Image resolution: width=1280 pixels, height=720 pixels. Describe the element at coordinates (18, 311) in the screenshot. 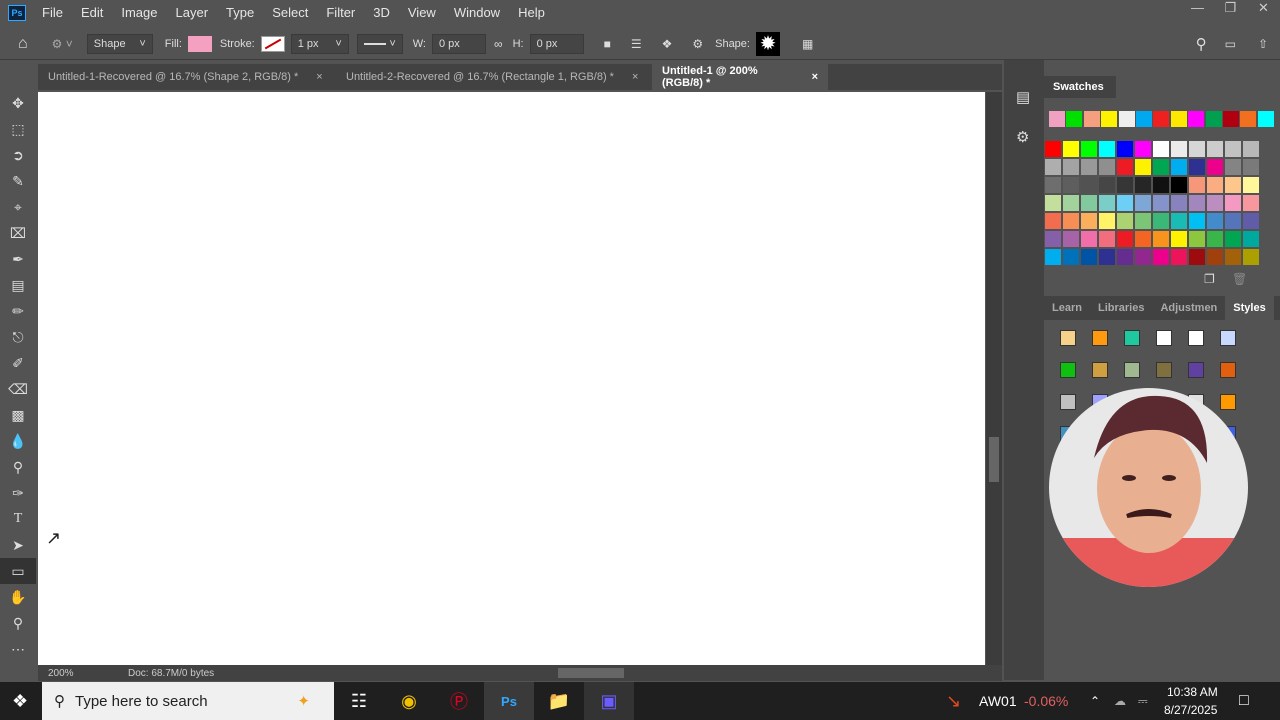

I see `brush-tool-icon: ✏` at that location.